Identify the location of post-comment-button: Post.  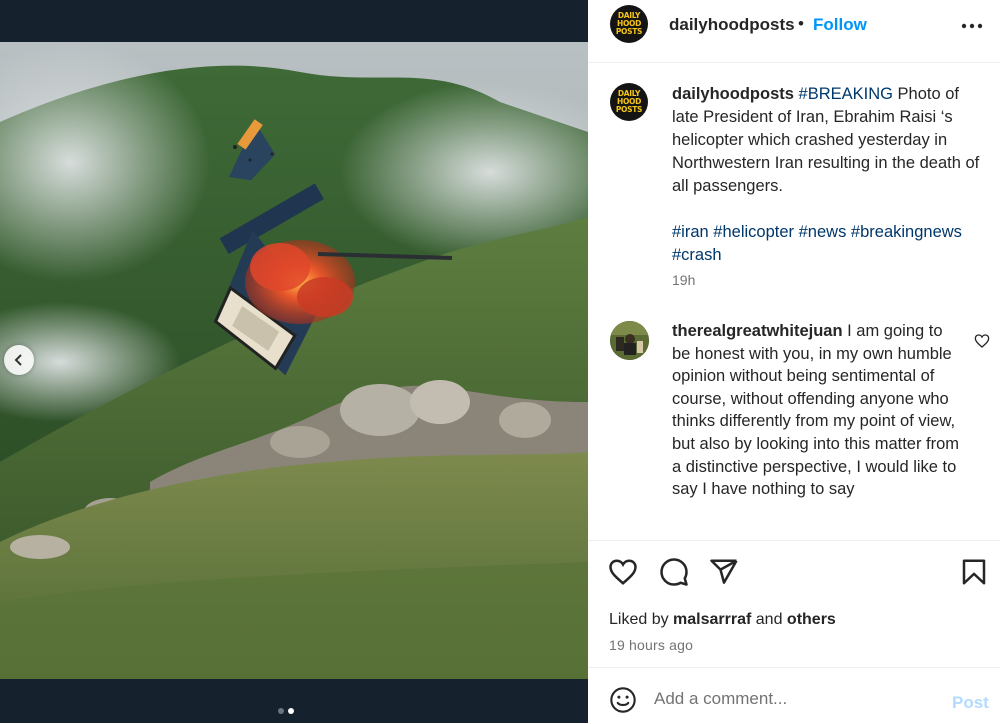
(970, 703).